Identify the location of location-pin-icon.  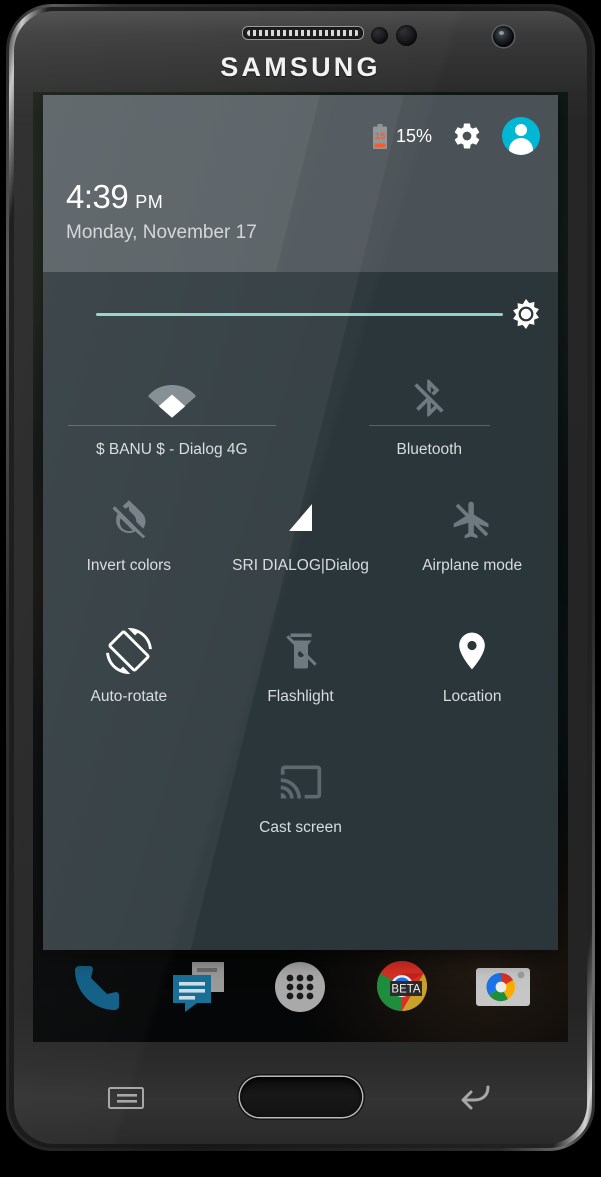
(472, 651).